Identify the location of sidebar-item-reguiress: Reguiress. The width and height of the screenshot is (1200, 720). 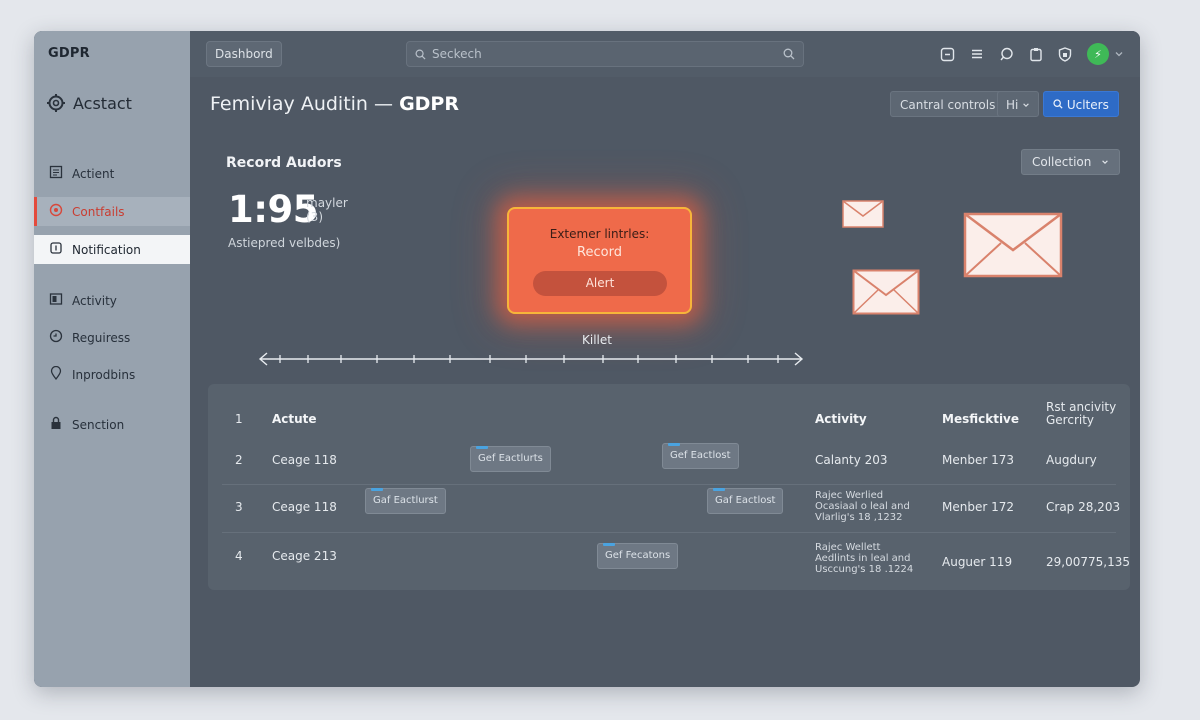
(112, 337).